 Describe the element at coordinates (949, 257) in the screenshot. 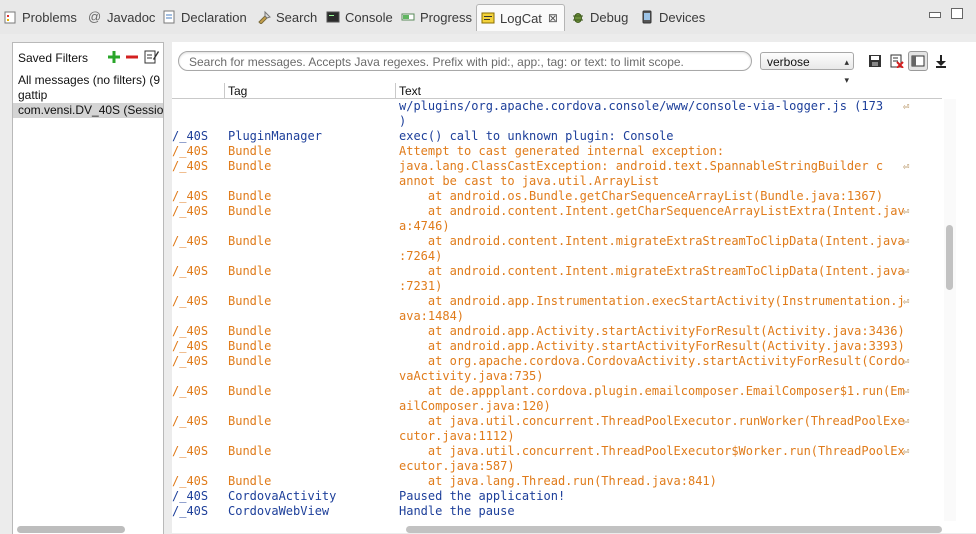

I see `log-vertical-scroll-thumb` at that location.